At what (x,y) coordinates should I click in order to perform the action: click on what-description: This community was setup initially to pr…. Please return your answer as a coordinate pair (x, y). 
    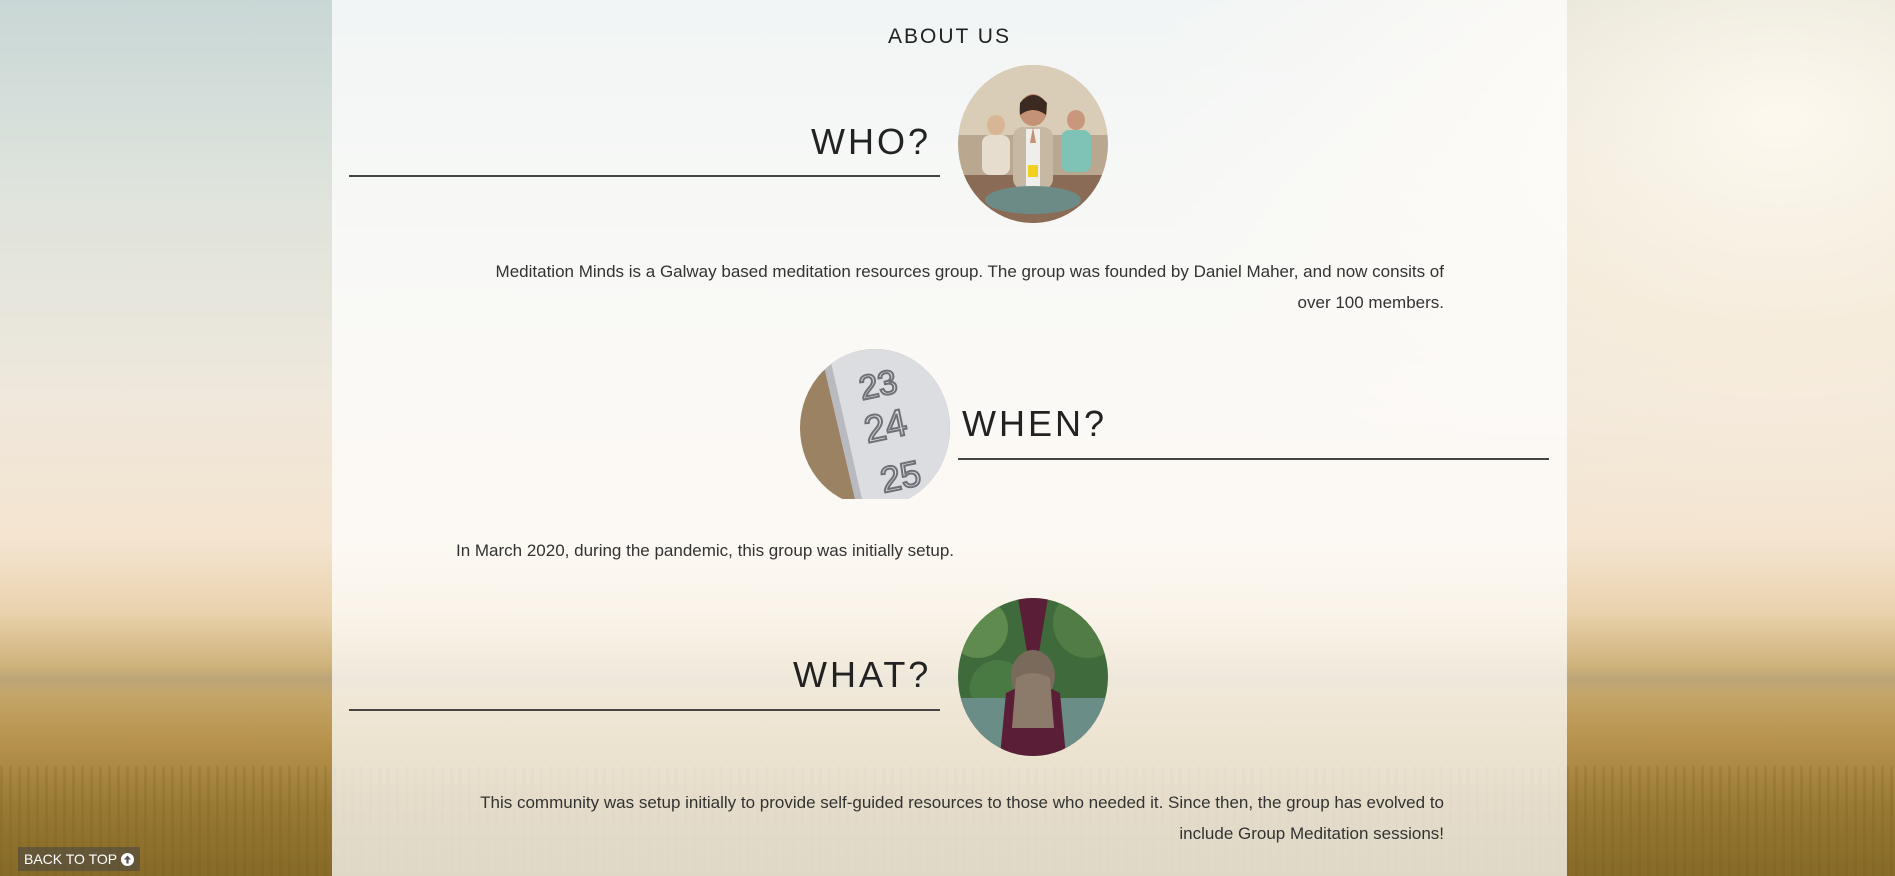
    Looking at the image, I should click on (962, 818).